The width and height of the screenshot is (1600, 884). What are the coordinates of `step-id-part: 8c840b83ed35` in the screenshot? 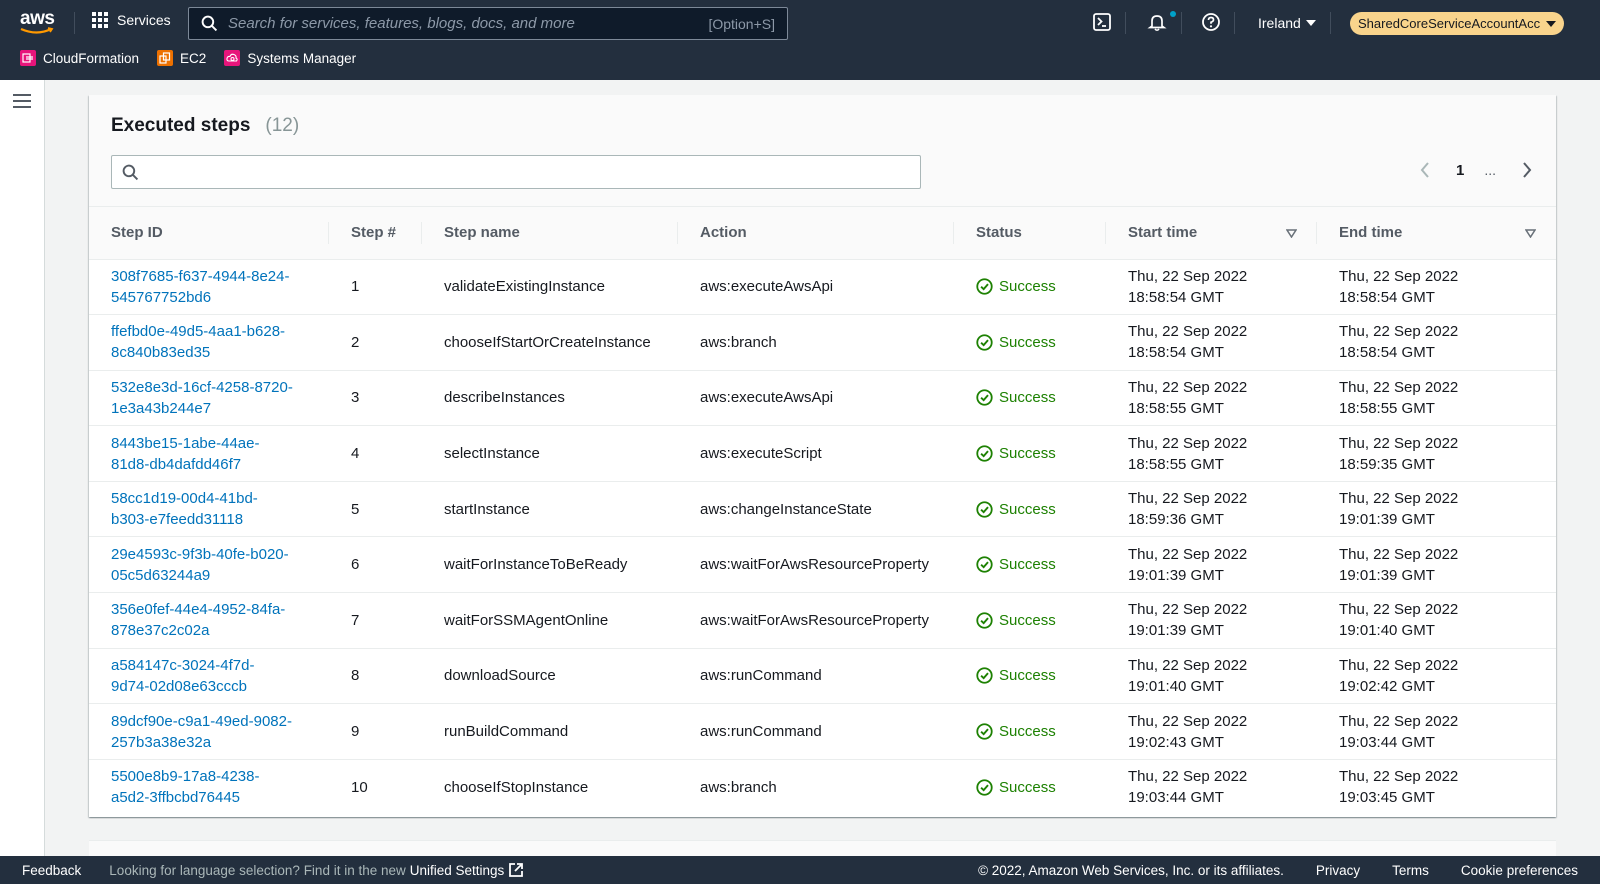 It's located at (161, 353).